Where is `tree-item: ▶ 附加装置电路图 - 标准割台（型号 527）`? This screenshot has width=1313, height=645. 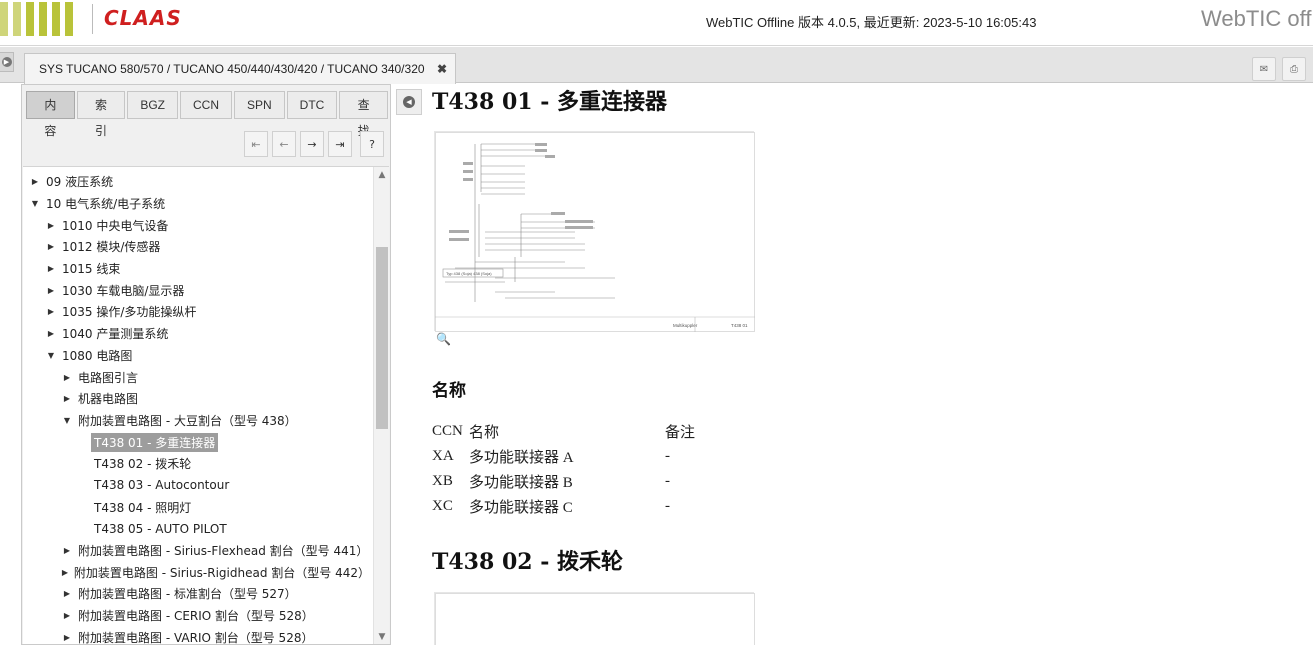
tree-item: ▶ 附加装置电路图 - 标准割台（型号 527） is located at coordinates (198, 594).